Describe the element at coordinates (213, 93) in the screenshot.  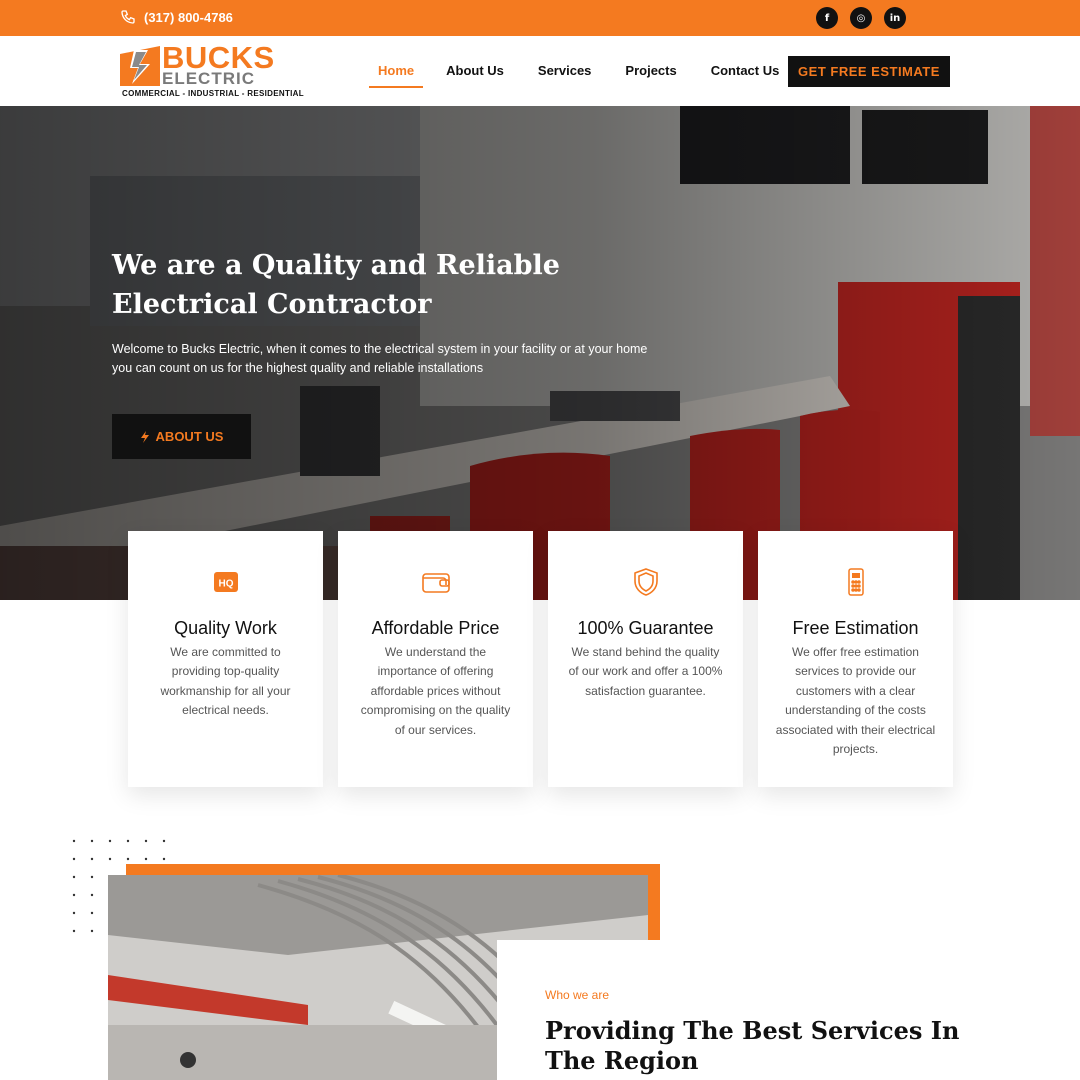
I see `logo-tagline: COMMERCIAL - INDUSTRIAL - RESIDENTIAL` at that location.